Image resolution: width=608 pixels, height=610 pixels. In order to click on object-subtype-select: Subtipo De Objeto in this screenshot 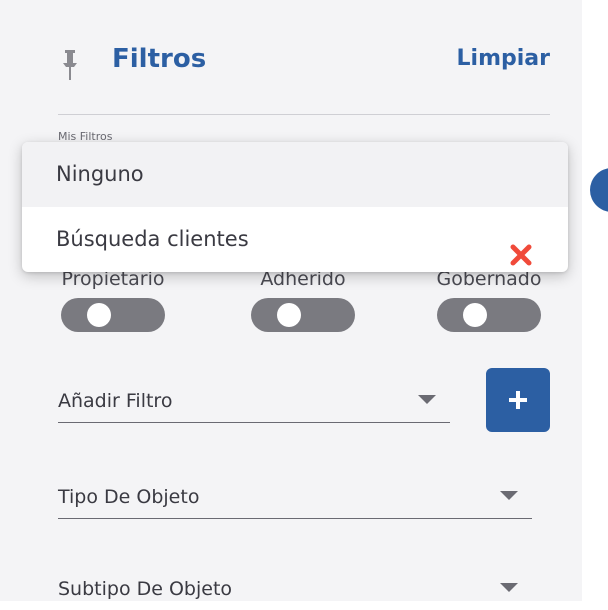, I will do `click(295, 588)`.